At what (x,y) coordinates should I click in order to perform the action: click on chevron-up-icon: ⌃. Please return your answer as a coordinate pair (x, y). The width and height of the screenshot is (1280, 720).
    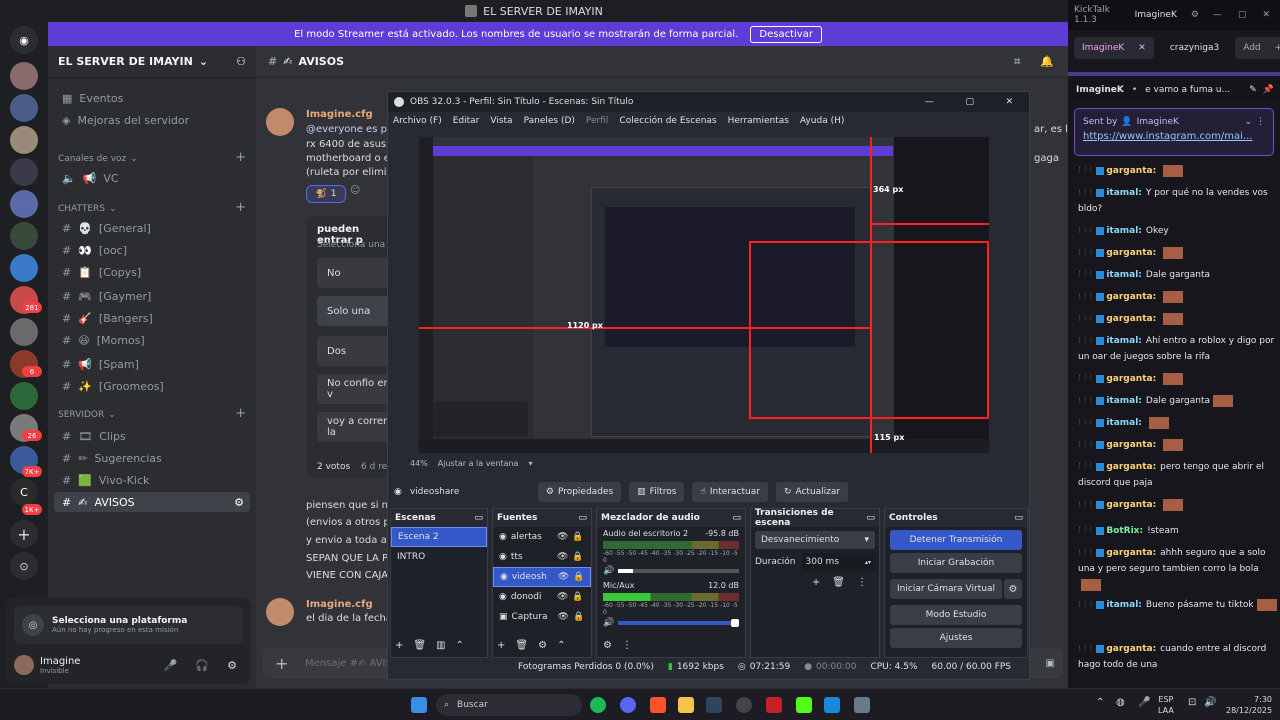
    Looking at the image, I should click on (460, 645).